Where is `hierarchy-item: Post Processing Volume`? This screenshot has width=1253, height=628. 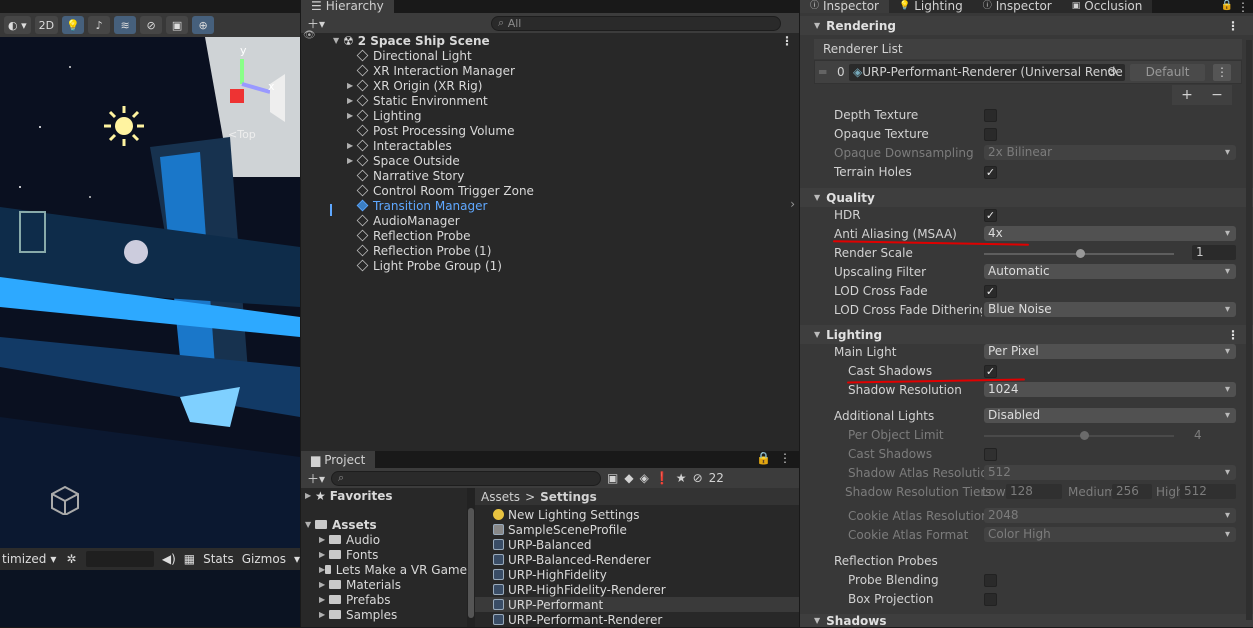
hierarchy-item: Post Processing Volume is located at coordinates (550, 130).